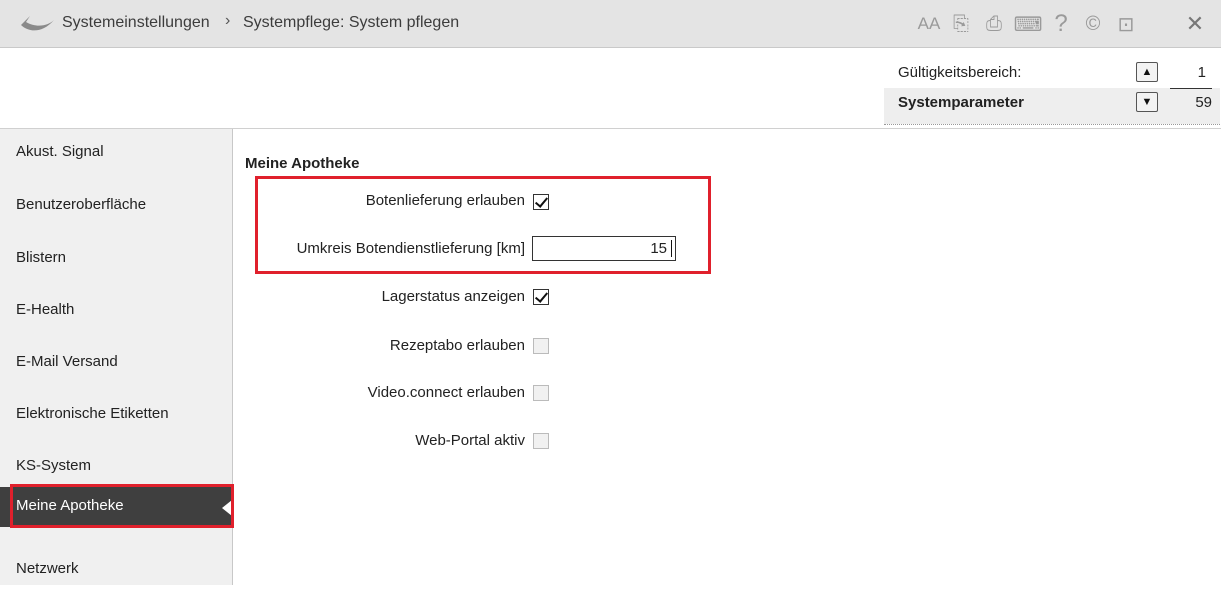  I want to click on sidebar-item-netzwerk: Netzwerk, so click(116, 571).